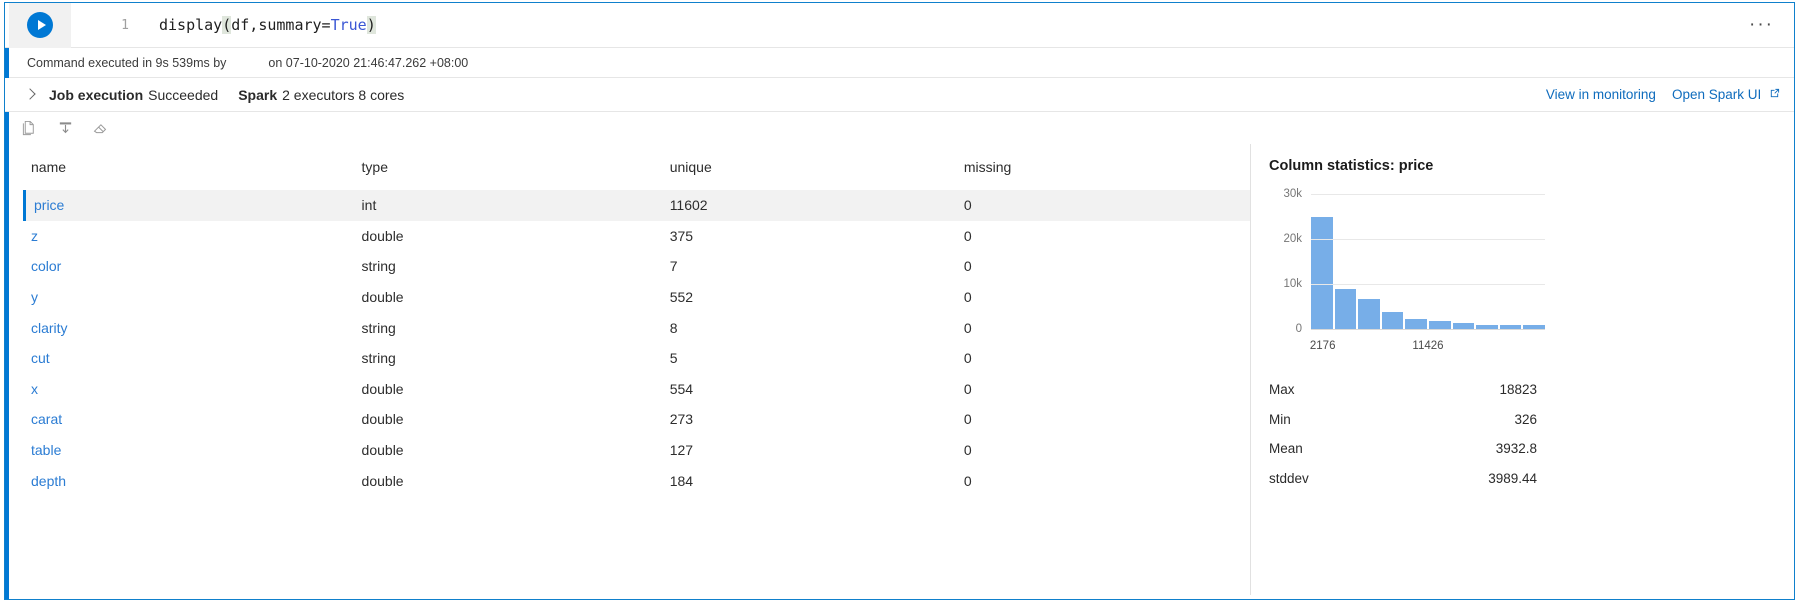  I want to click on cell-more-options-button: ···, so click(1761, 25).